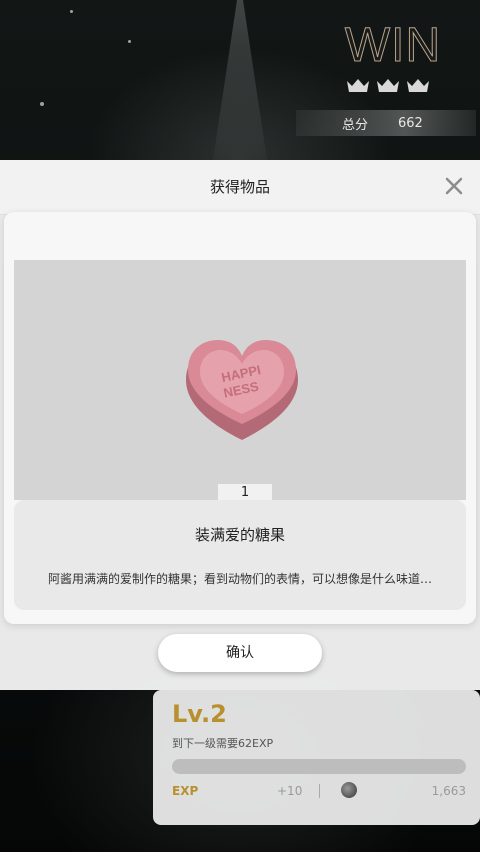 Image resolution: width=480 pixels, height=852 pixels. What do you see at coordinates (448, 791) in the screenshot?
I see `coin-total: 1,663` at bounding box center [448, 791].